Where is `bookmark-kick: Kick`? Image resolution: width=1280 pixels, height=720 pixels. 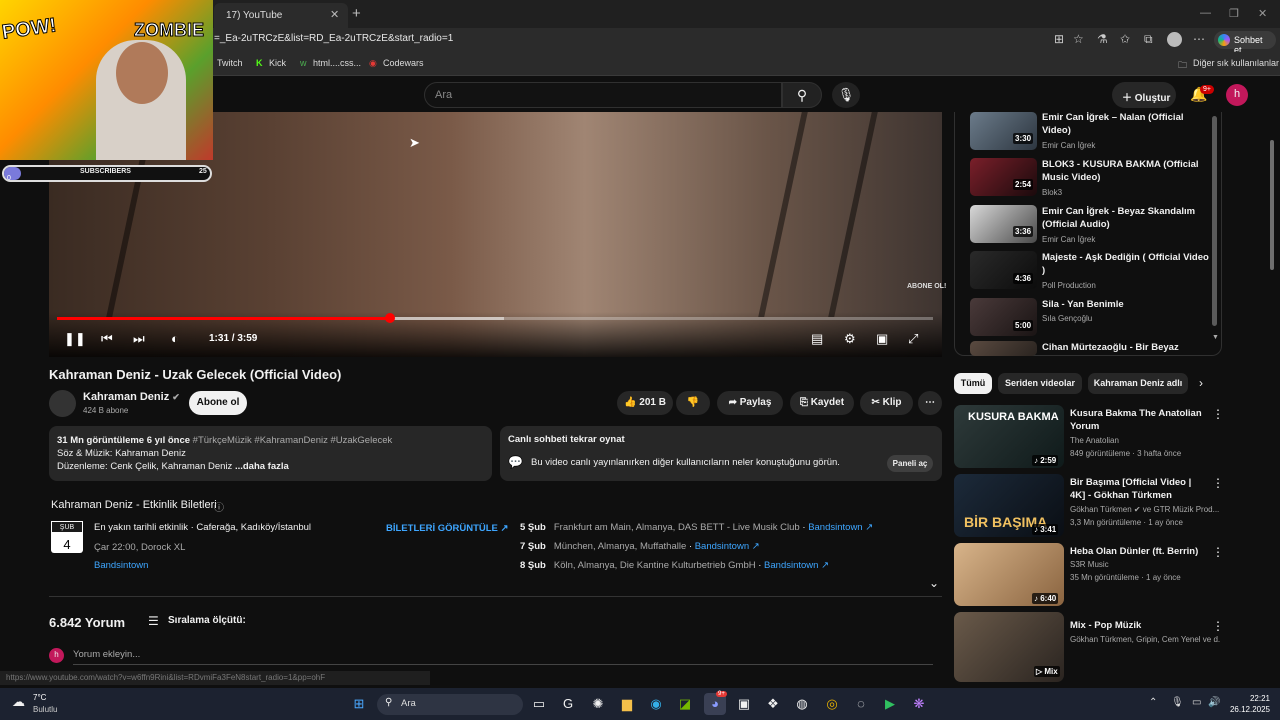
bookmark-kick: Kick is located at coordinates (277, 63).